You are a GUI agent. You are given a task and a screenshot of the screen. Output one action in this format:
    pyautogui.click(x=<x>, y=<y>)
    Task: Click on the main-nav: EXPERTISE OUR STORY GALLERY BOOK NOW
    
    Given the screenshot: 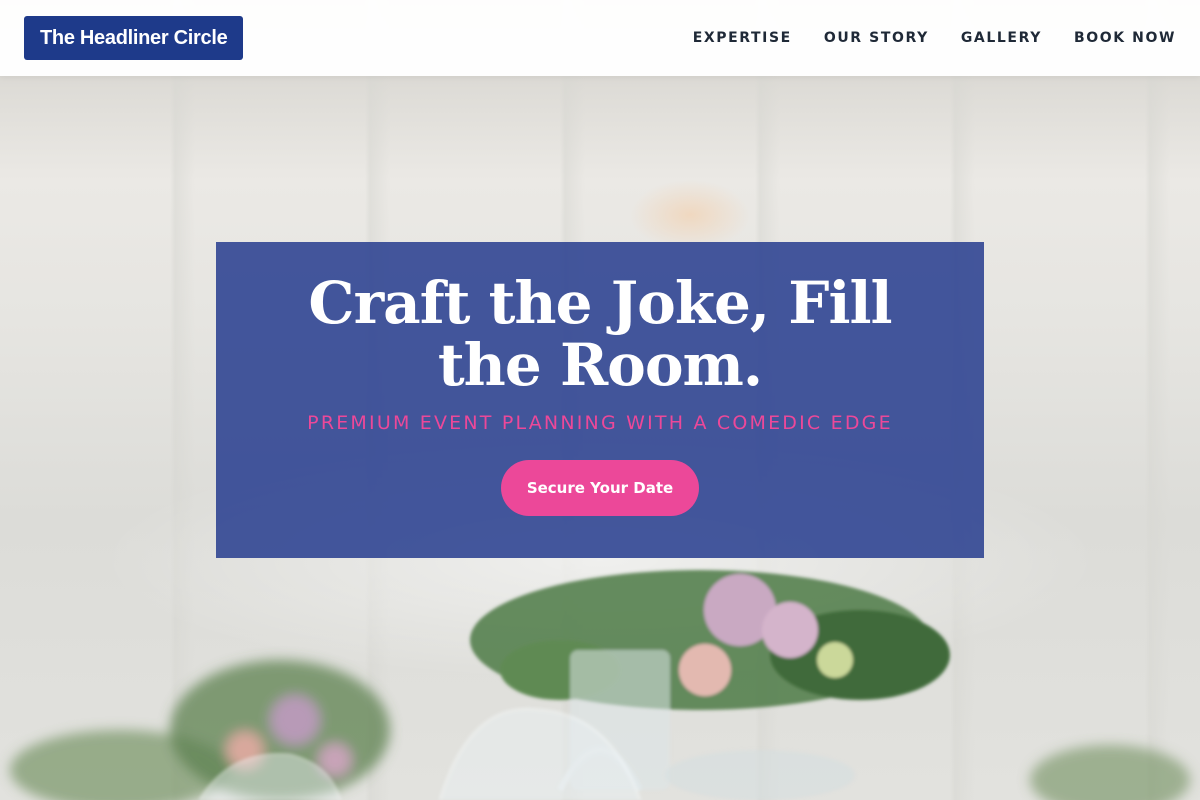 What is the action you would take?
    pyautogui.click(x=934, y=38)
    